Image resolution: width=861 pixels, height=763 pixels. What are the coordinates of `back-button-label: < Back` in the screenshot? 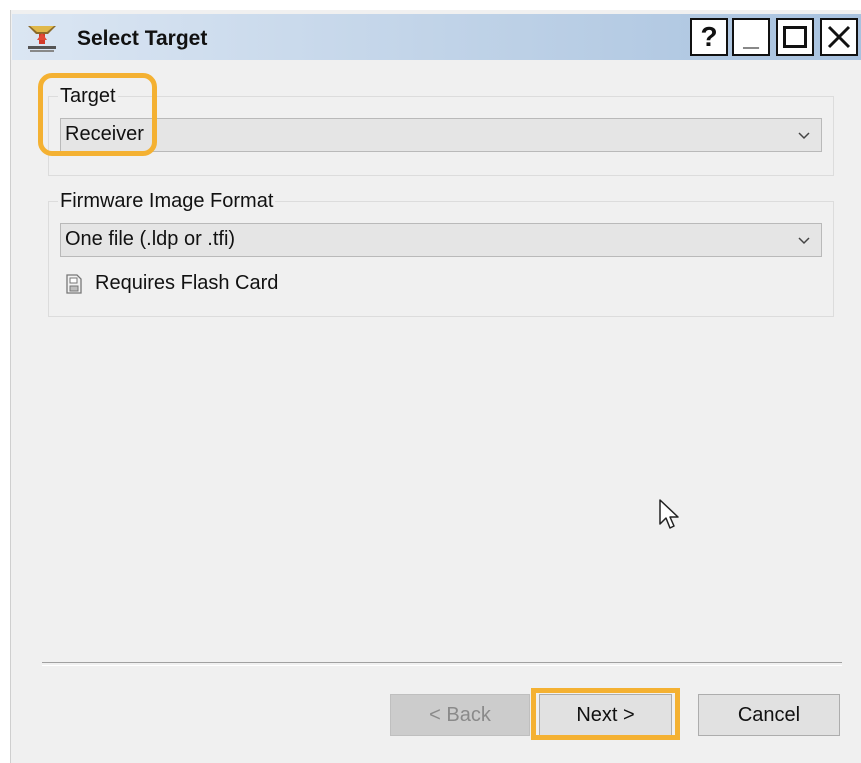 It's located at (460, 714).